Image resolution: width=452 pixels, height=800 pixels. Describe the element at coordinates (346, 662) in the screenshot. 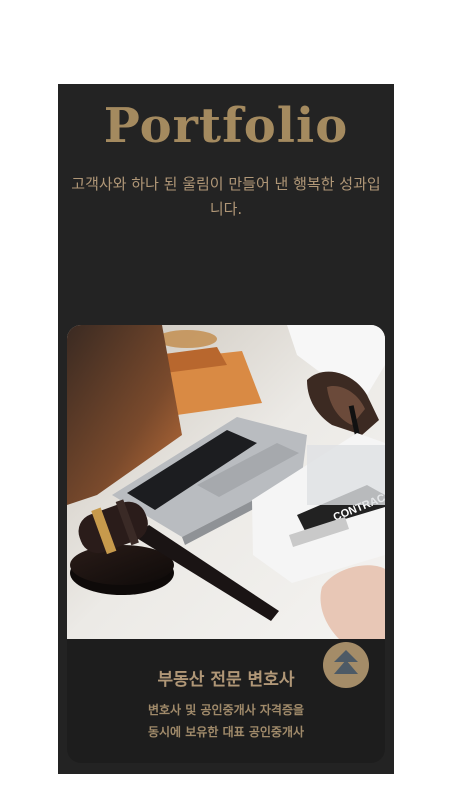

I see `double-chevron-up-icon` at that location.